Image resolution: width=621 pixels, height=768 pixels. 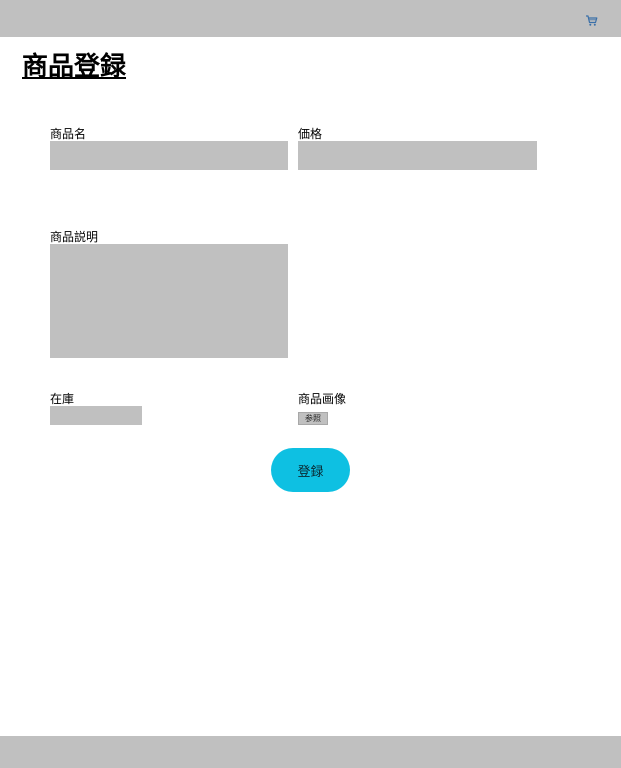 What do you see at coordinates (417, 155) in the screenshot?
I see `price-input` at bounding box center [417, 155].